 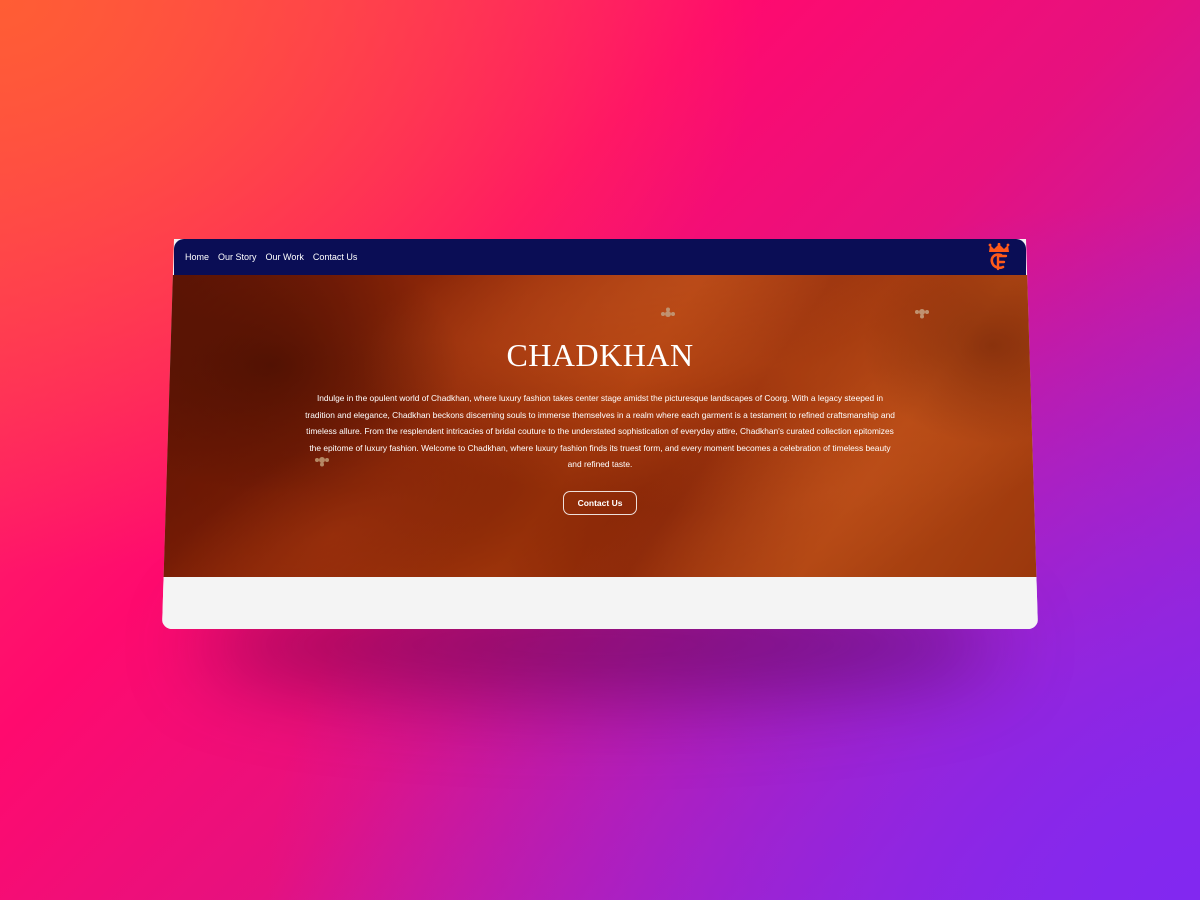 I want to click on nav-links: Home Our Story Our Work Contact Us, so click(x=271, y=257).